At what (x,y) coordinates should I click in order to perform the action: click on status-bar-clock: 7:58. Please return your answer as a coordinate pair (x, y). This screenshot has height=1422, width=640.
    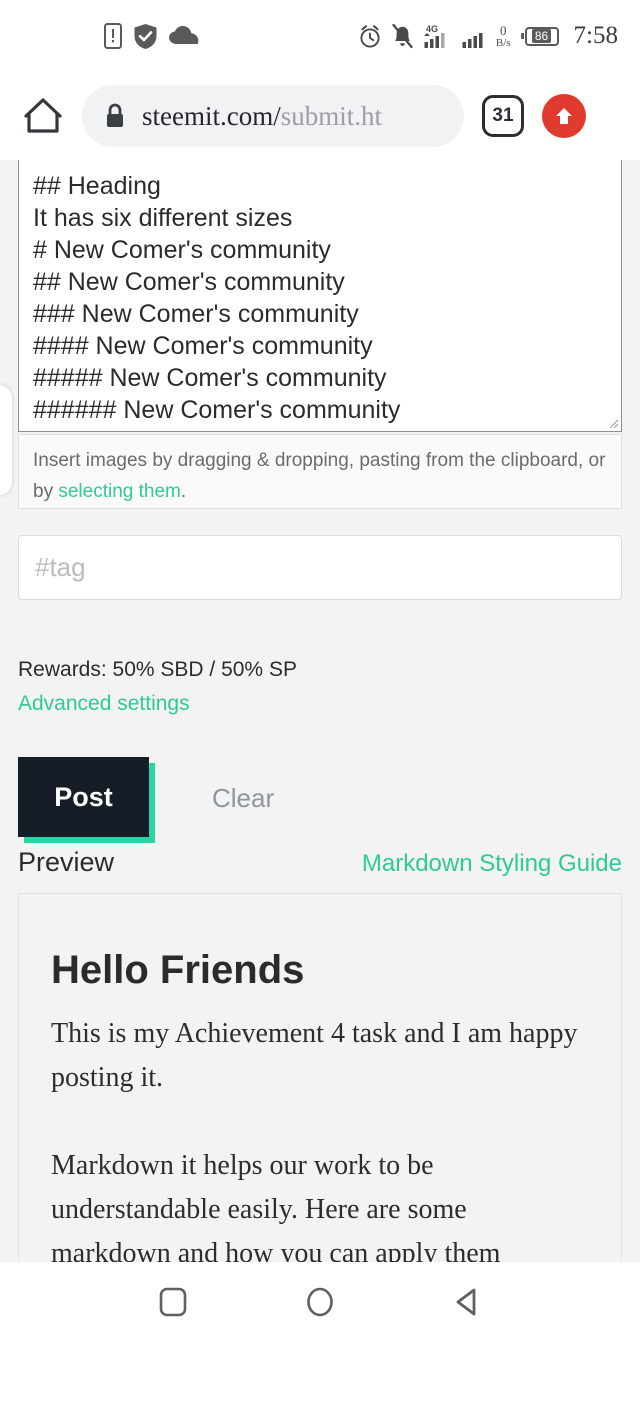
    Looking at the image, I should click on (595, 35).